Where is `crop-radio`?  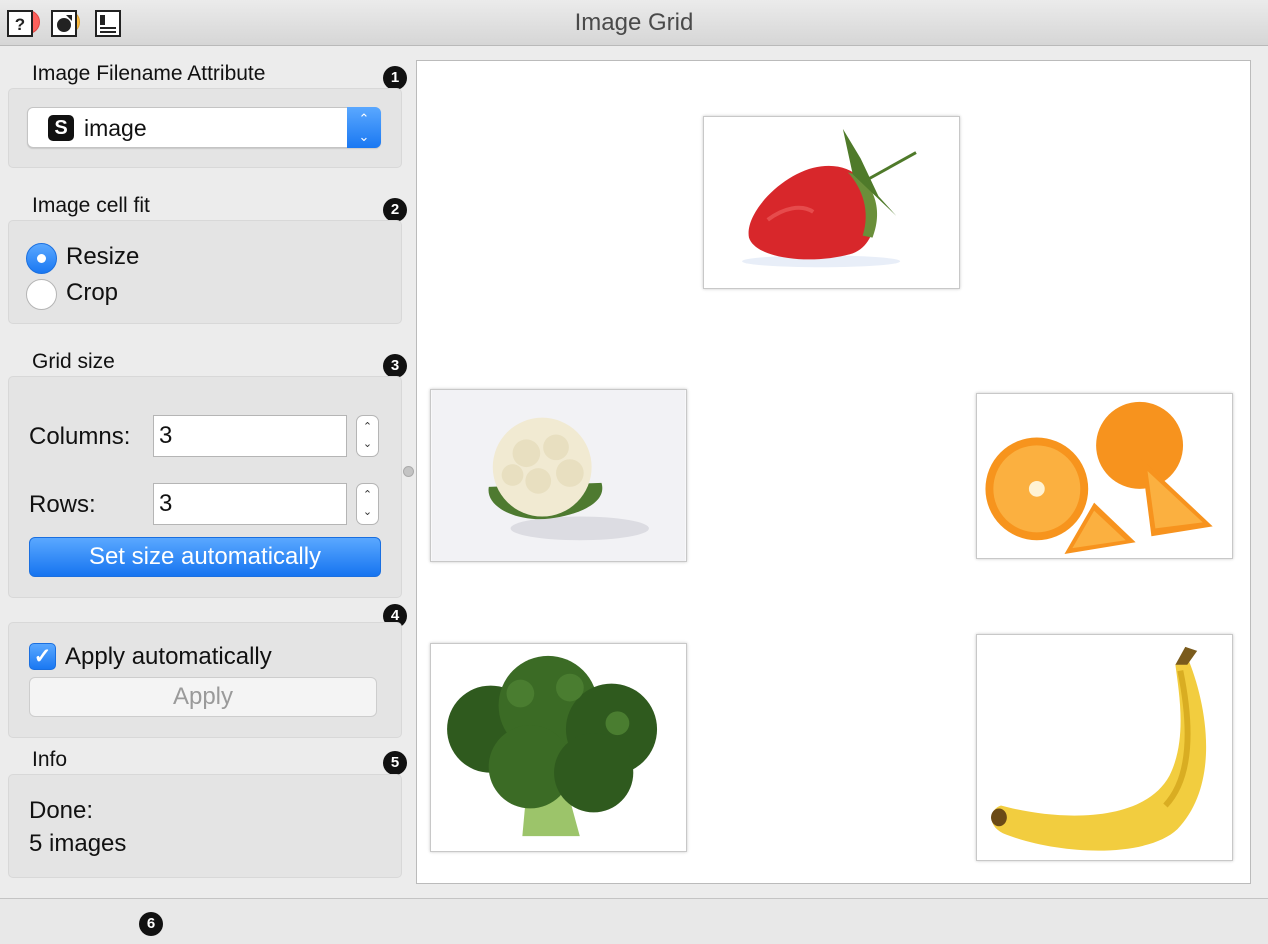
crop-radio is located at coordinates (41, 294).